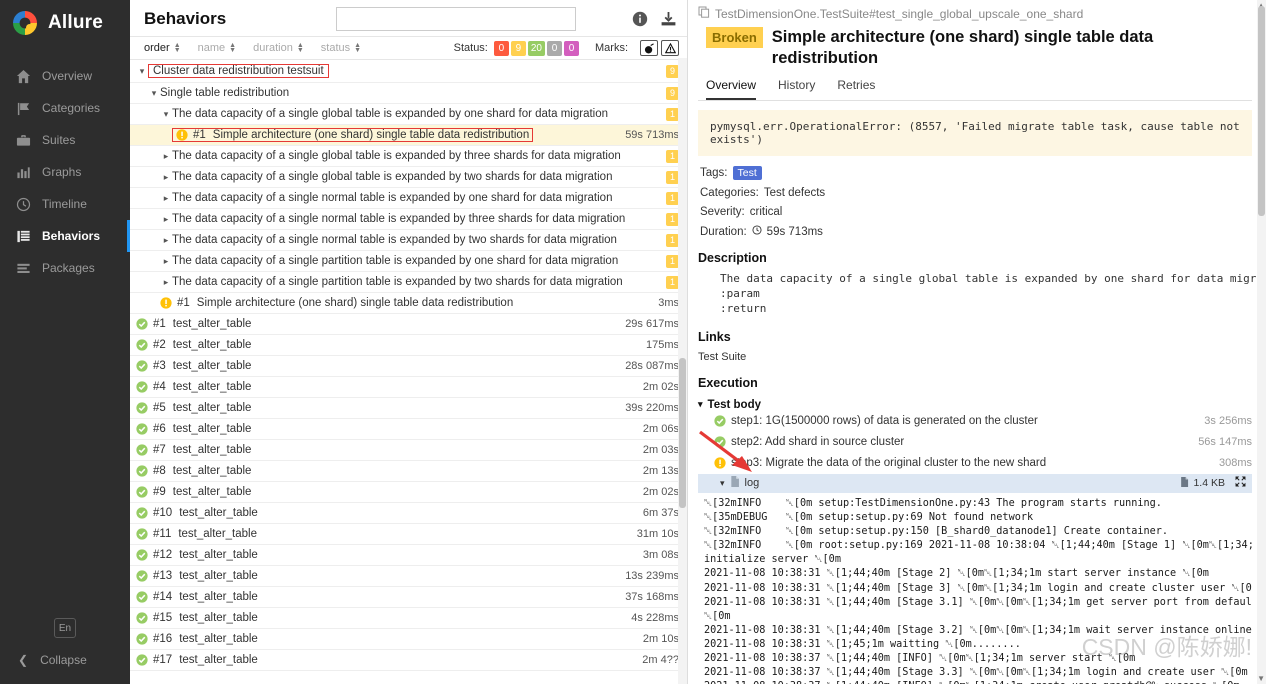 The height and width of the screenshot is (684, 1266). I want to click on tree-group-row: ▾ Single table redistribution 9, so click(408, 93).